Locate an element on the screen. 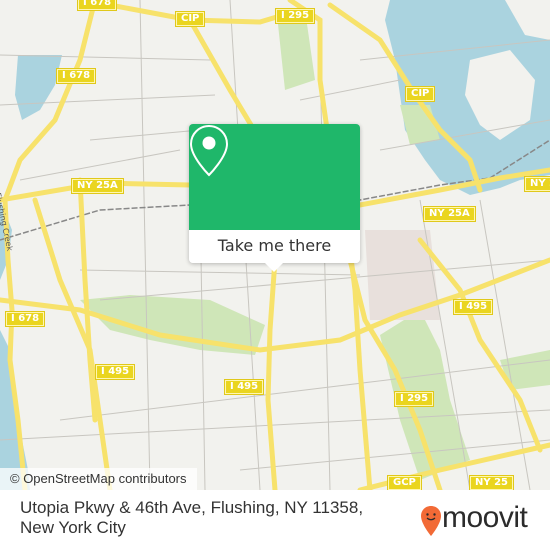 This screenshot has width=550, height=550. moovit-logo: moovit is located at coordinates (482, 520).